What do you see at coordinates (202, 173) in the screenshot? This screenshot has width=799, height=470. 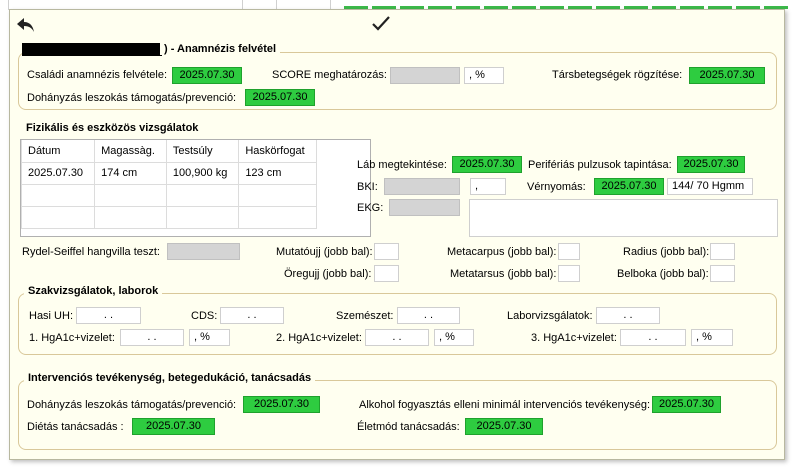 I see `table-cell: 100,900 kg` at bounding box center [202, 173].